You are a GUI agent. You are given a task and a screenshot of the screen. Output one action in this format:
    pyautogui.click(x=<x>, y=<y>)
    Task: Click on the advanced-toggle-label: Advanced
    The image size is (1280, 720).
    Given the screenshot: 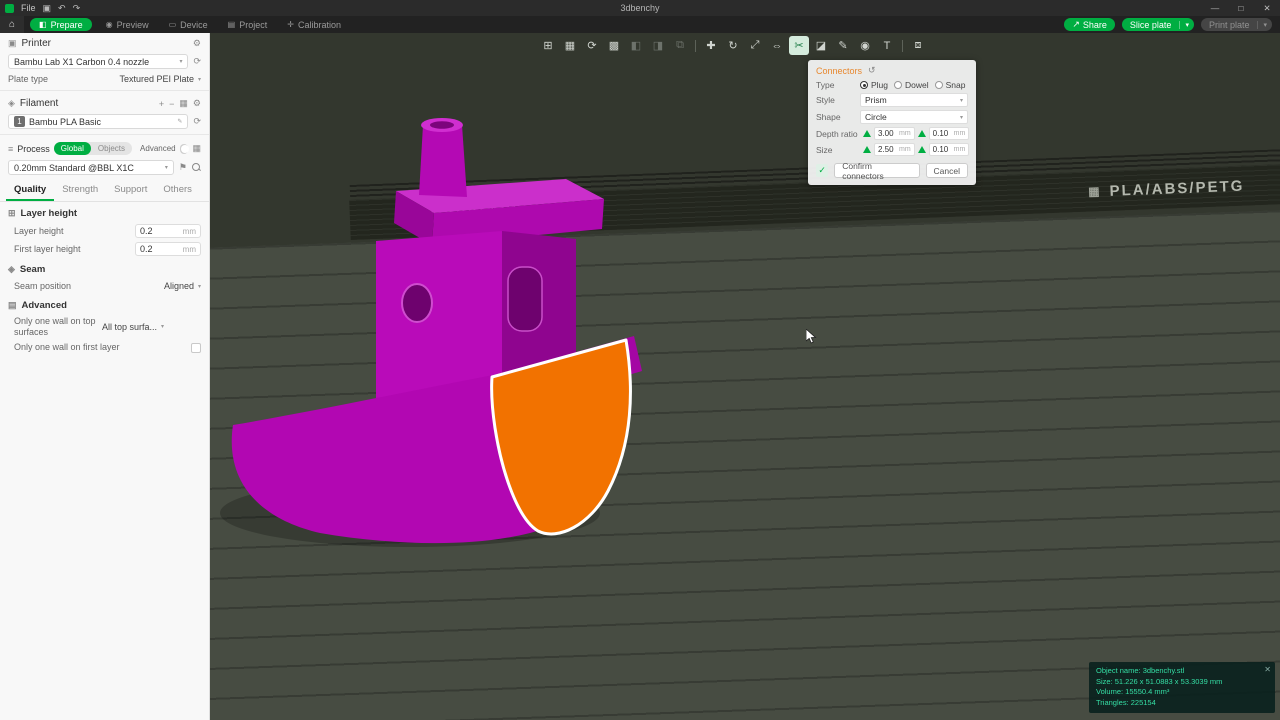 What is the action you would take?
    pyautogui.click(x=158, y=148)
    